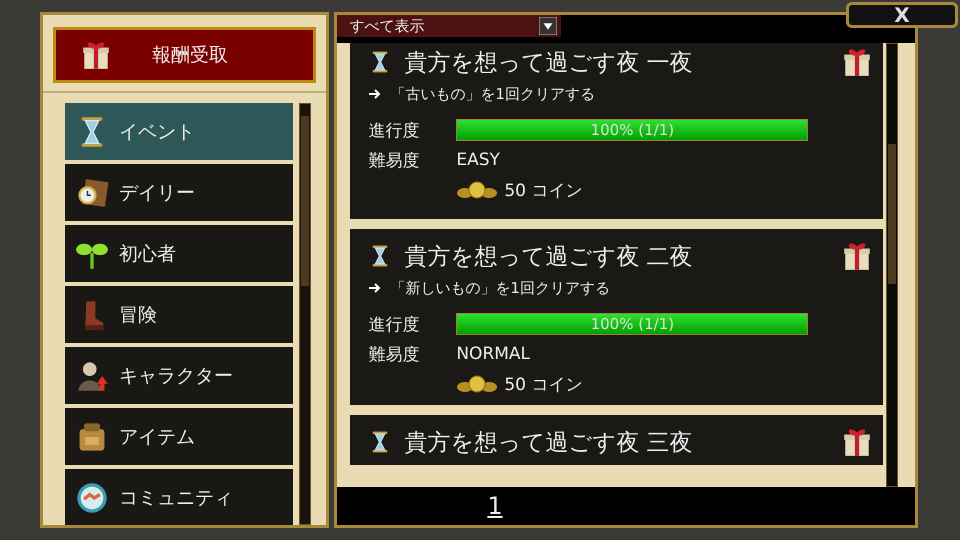  I want to click on quest-title: 貴方を想って過ごす夜 二夜, so click(549, 257).